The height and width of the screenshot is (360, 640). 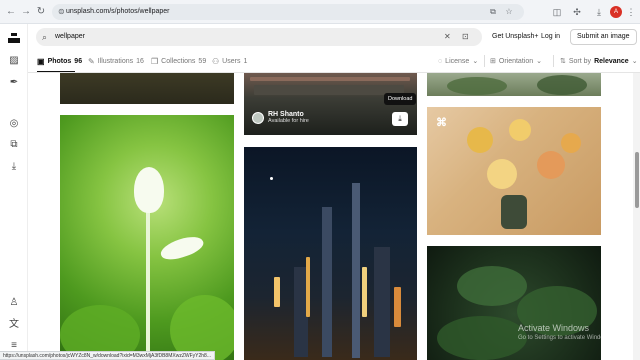 I want to click on orientation-label: Orientation, so click(x=516, y=61).